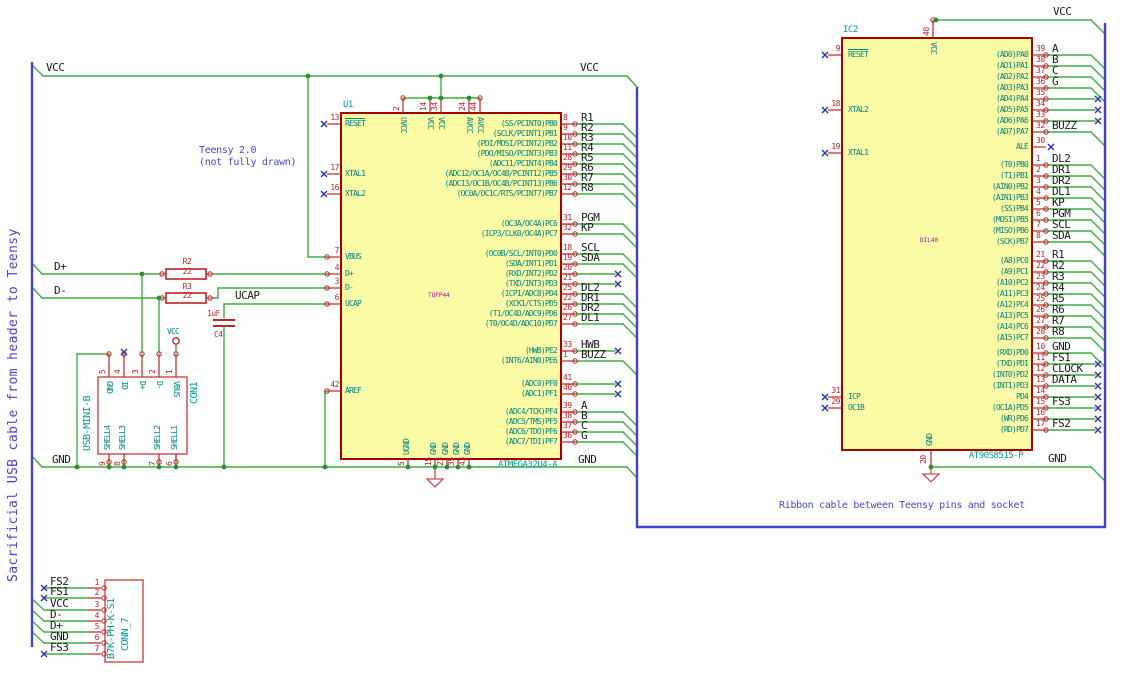 Image resolution: width=1131 pixels, height=690 pixels. Describe the element at coordinates (529, 123) in the screenshot. I see `u1-pin-name: (SS/PCINT0)PB0` at that location.